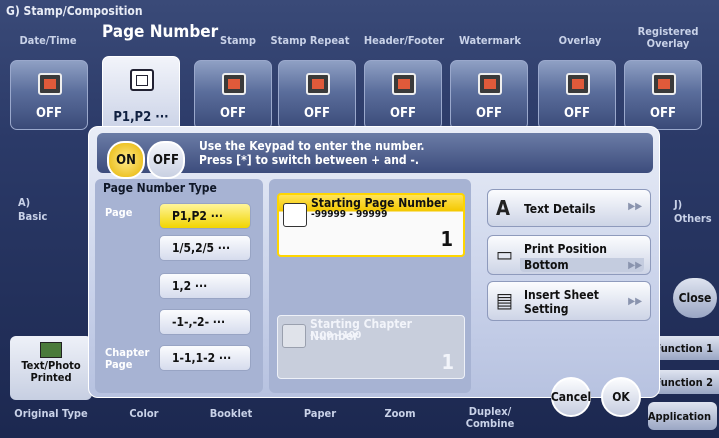 Image resolution: width=719 pixels, height=438 pixels. I want to click on screen-title: G) Stamp/Composition, so click(74, 11).